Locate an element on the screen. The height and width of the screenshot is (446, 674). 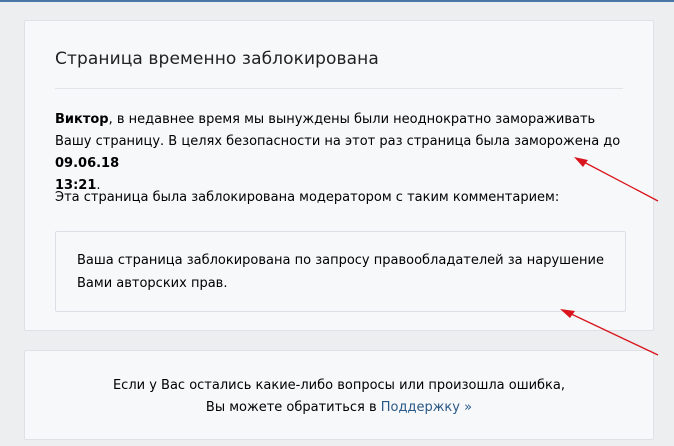
page-title: Страница временно заблокирована is located at coordinates (217, 59).